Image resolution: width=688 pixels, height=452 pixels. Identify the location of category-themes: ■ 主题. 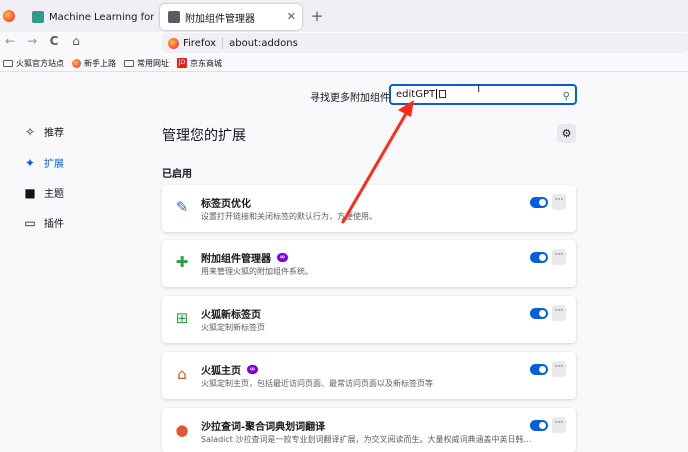
(43, 193).